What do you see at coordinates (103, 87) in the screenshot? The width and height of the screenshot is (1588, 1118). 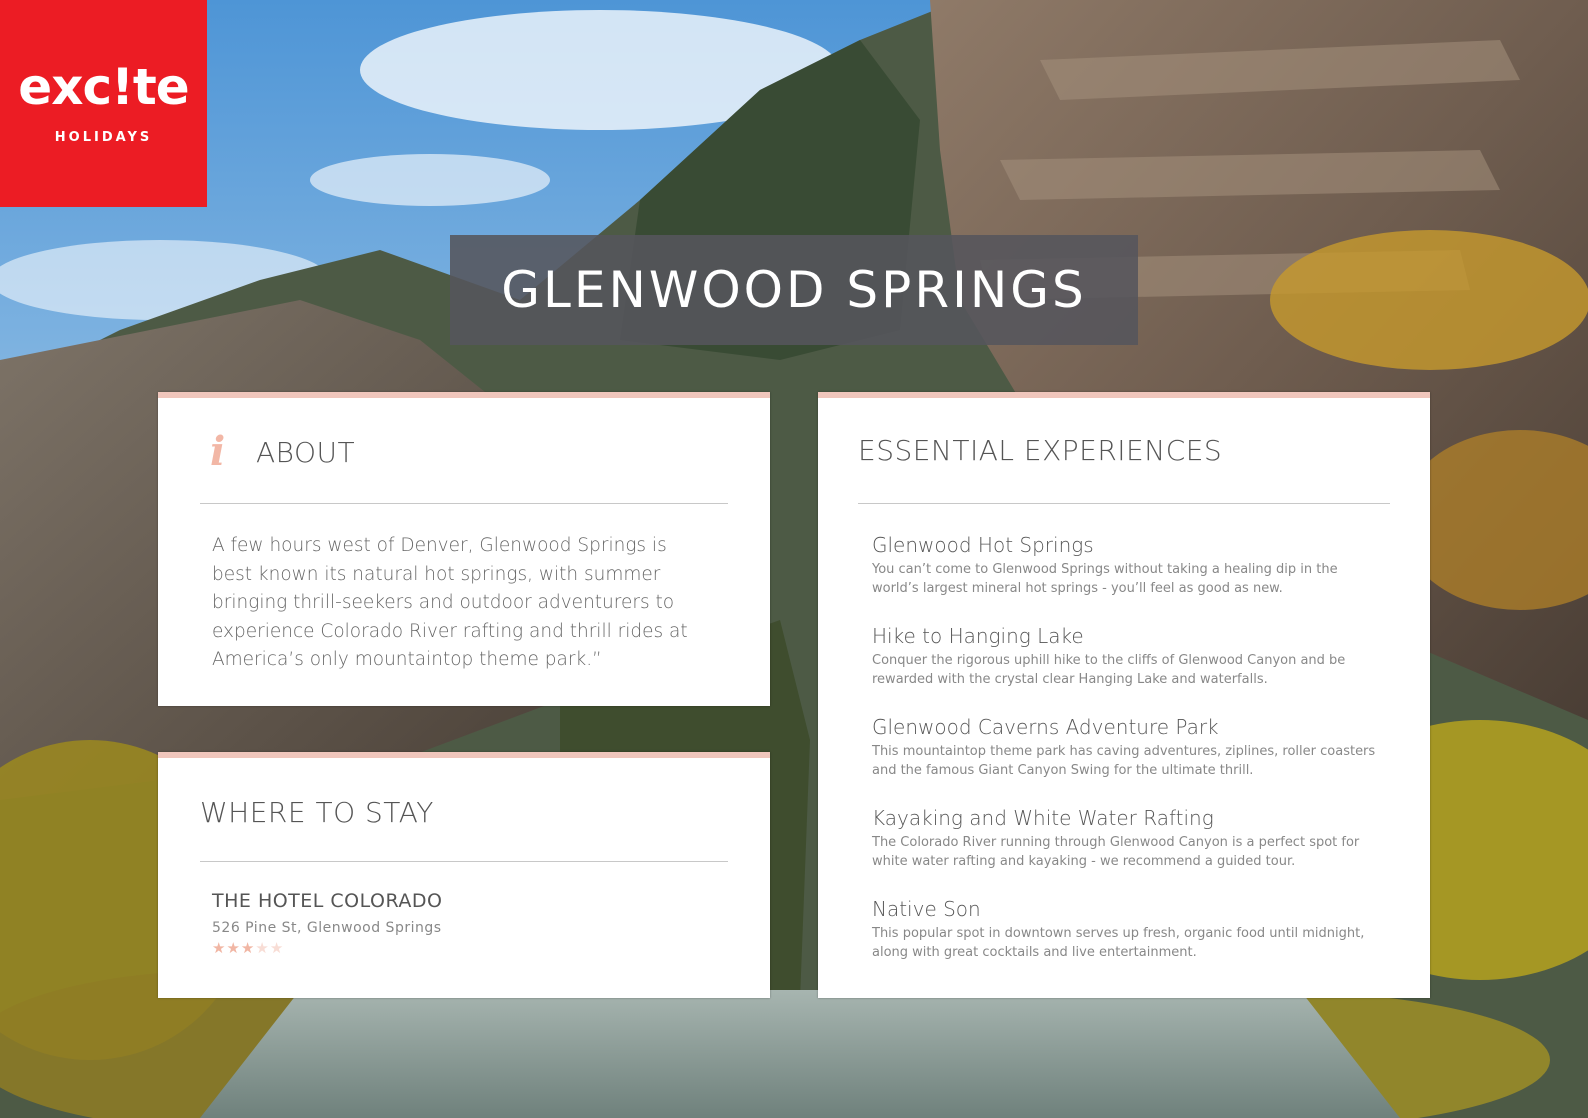 I see `logo-wordmark: exc!te` at bounding box center [103, 87].